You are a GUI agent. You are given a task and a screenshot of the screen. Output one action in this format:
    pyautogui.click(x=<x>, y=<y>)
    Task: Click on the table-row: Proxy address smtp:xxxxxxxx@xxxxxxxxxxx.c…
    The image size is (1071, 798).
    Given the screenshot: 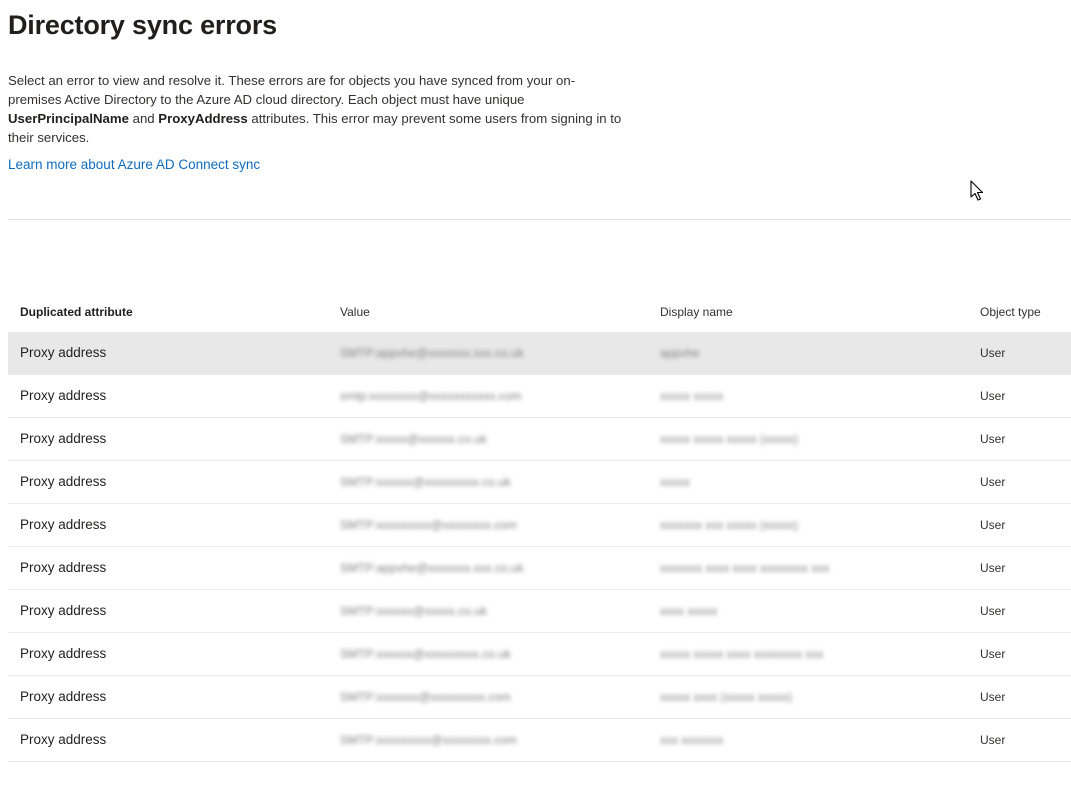 What is the action you would take?
    pyautogui.click(x=539, y=396)
    